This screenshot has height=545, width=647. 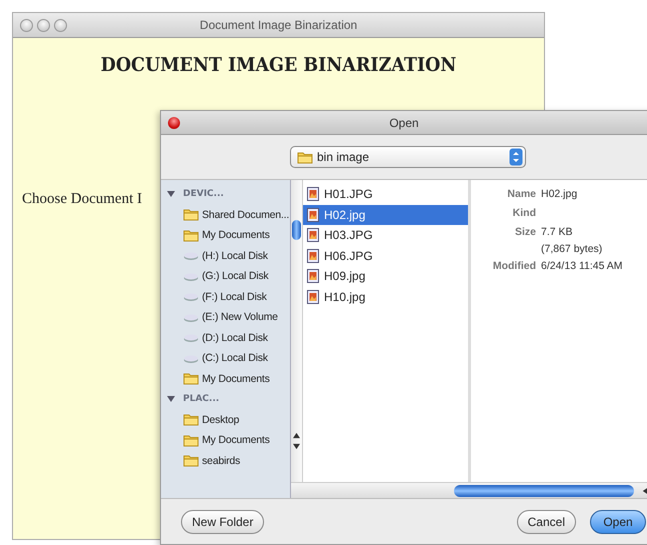 I want to click on dialog-button: New Folder, so click(x=222, y=522).